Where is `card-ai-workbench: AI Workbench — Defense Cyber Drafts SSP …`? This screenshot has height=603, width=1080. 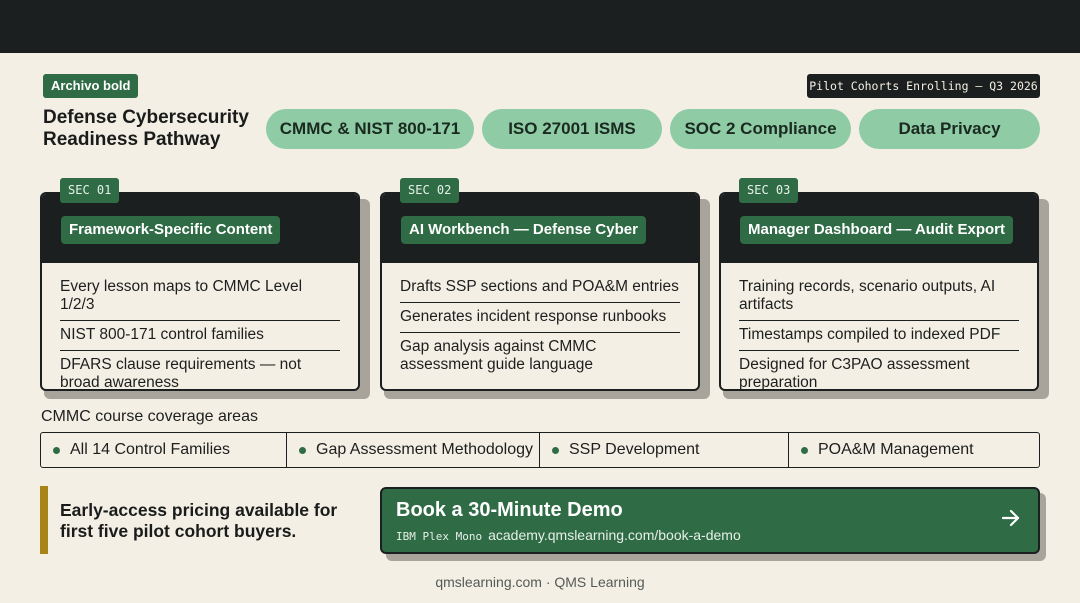 card-ai-workbench: AI Workbench — Defense Cyber Drafts SSP … is located at coordinates (540, 291).